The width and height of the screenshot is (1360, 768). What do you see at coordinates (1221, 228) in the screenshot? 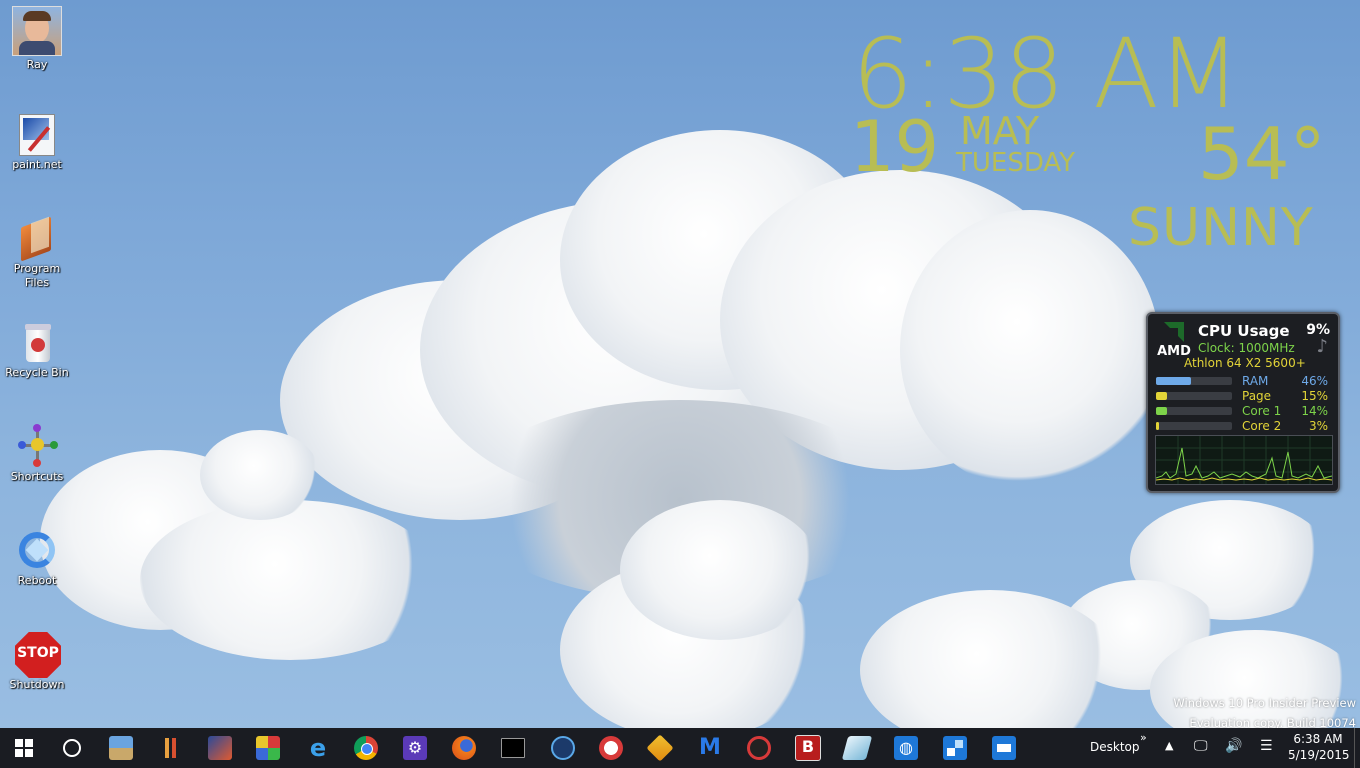
I see `weather-condition: SUNNY` at bounding box center [1221, 228].